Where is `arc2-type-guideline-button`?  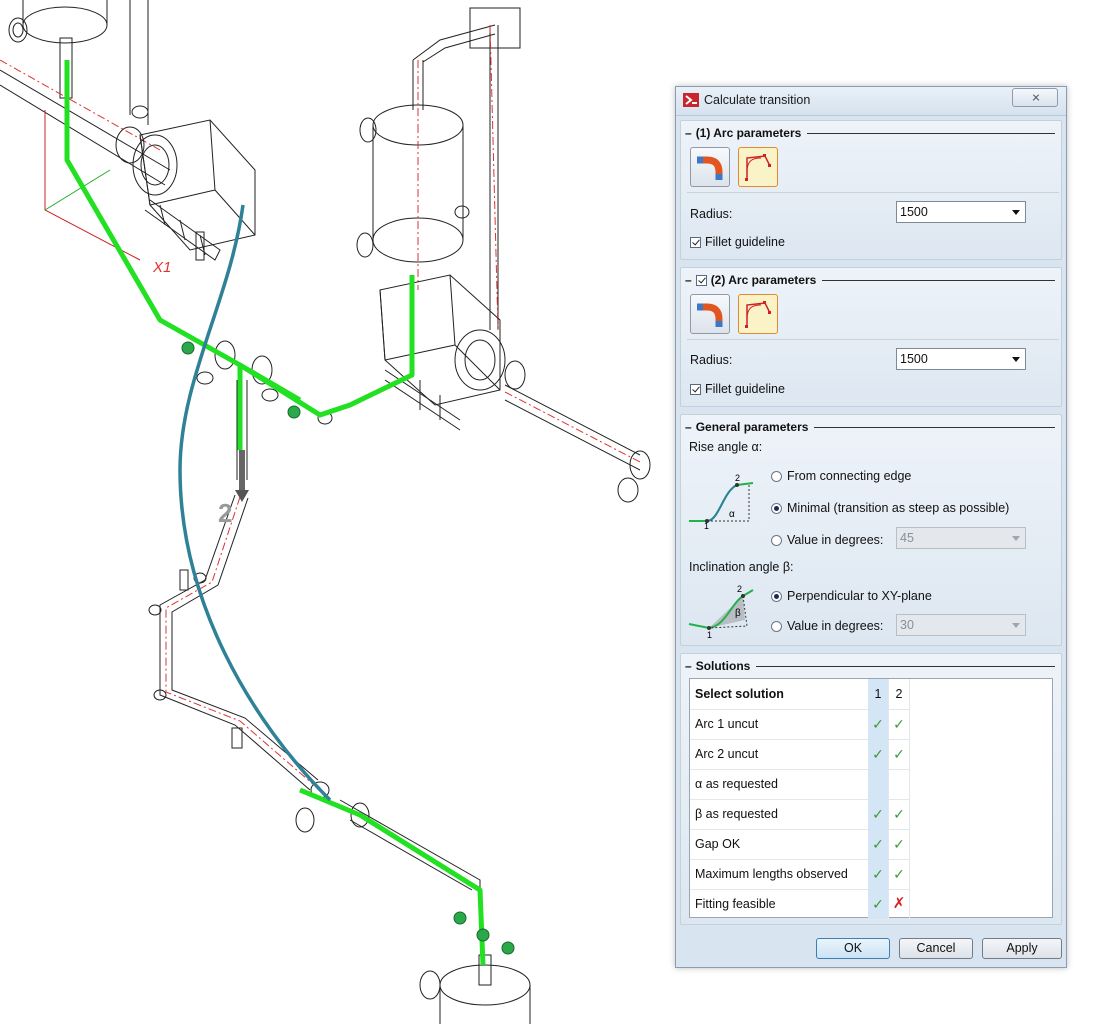 arc2-type-guideline-button is located at coordinates (758, 314).